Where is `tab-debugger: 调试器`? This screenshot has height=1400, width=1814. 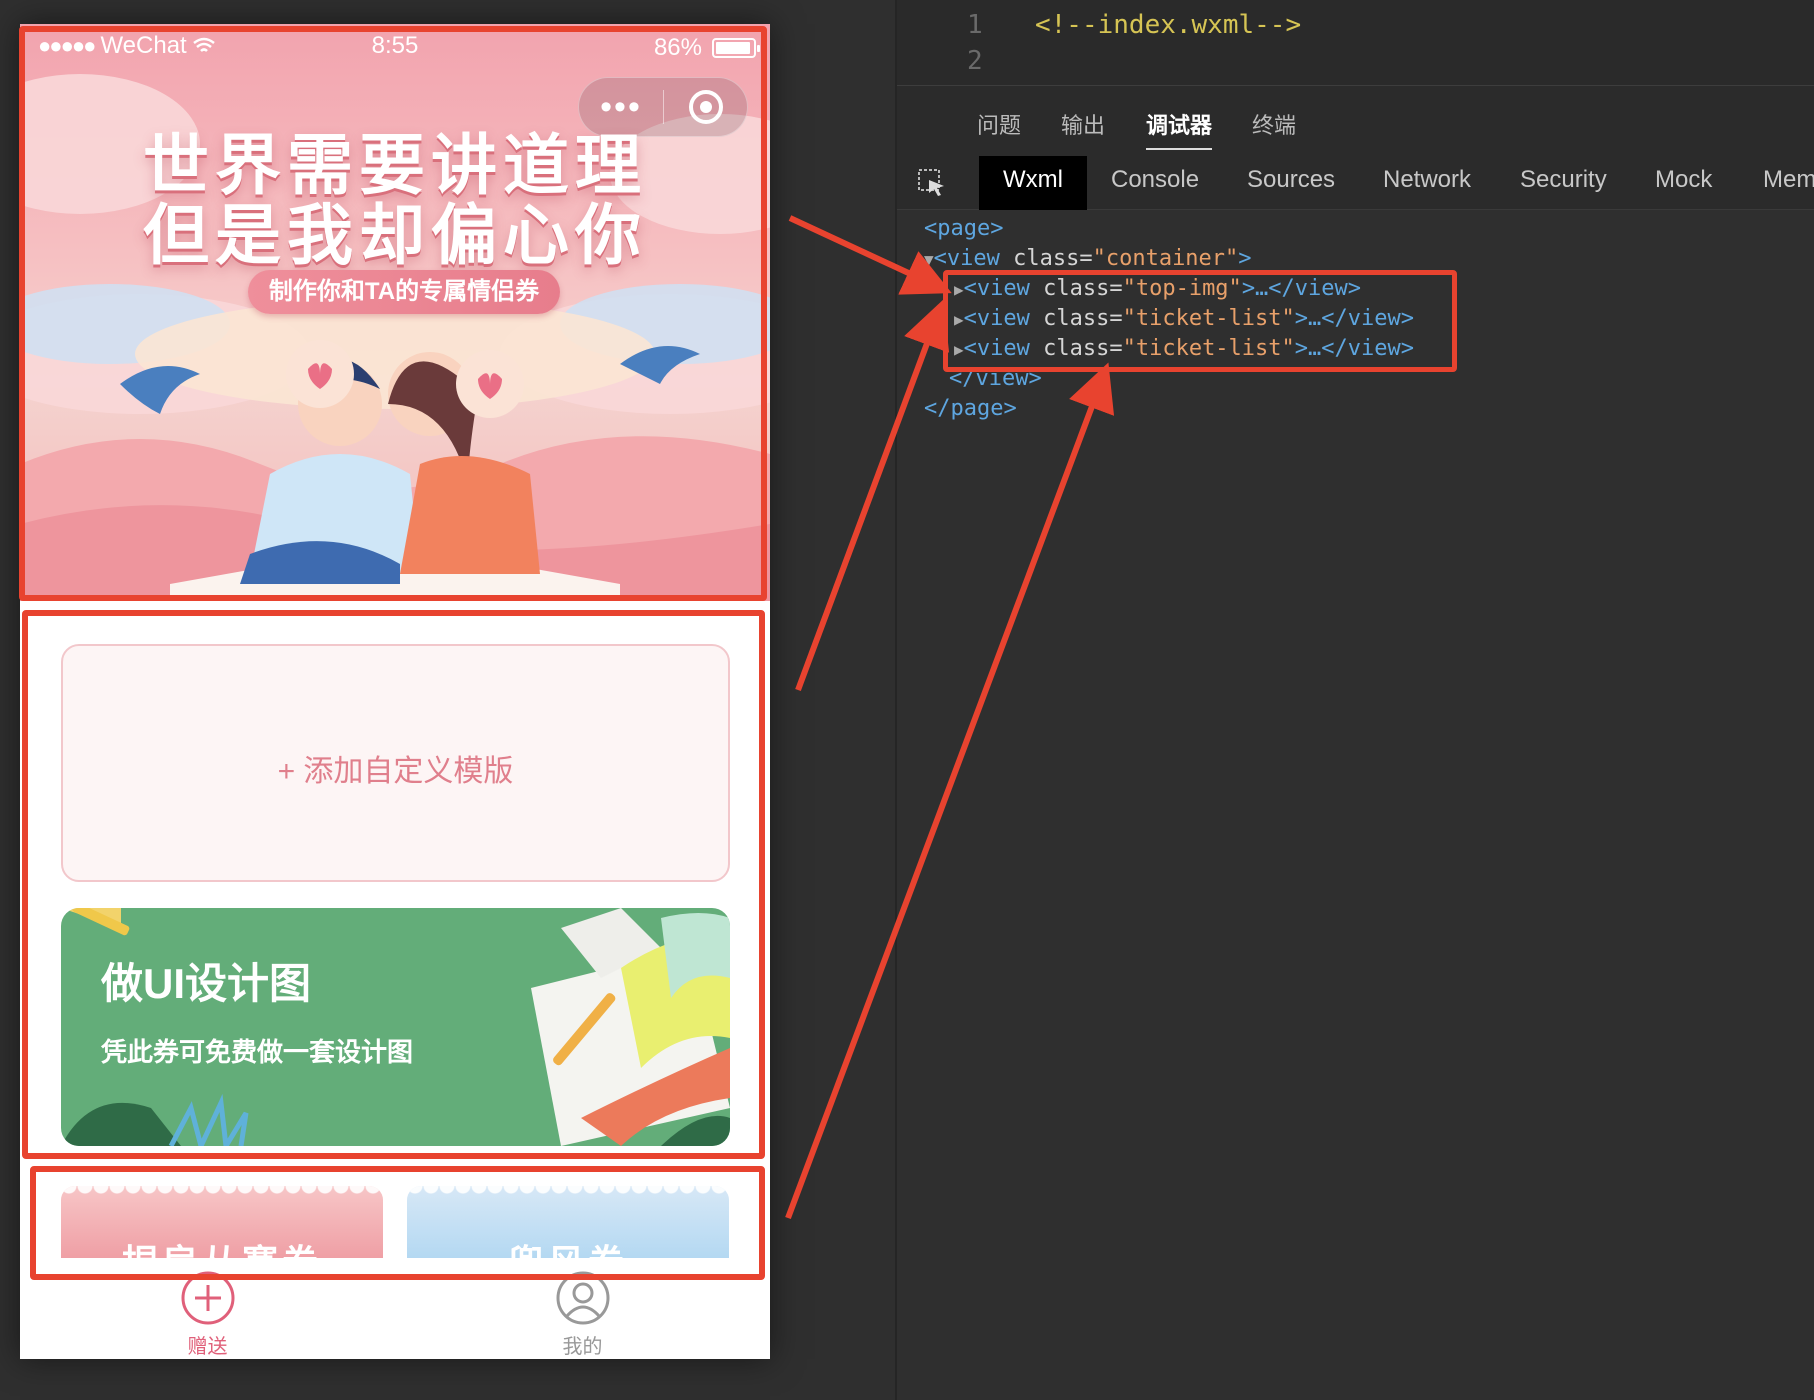
tab-debugger: 调试器 is located at coordinates (1179, 124).